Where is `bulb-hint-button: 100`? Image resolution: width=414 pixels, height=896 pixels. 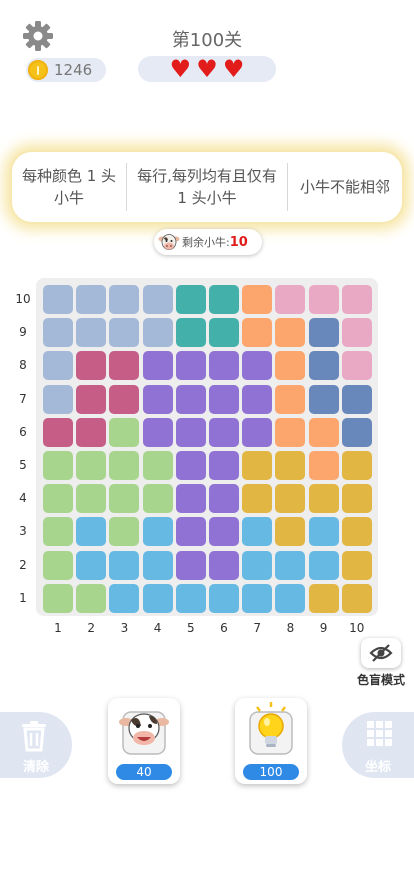 bulb-hint-button: 100 is located at coordinates (271, 741).